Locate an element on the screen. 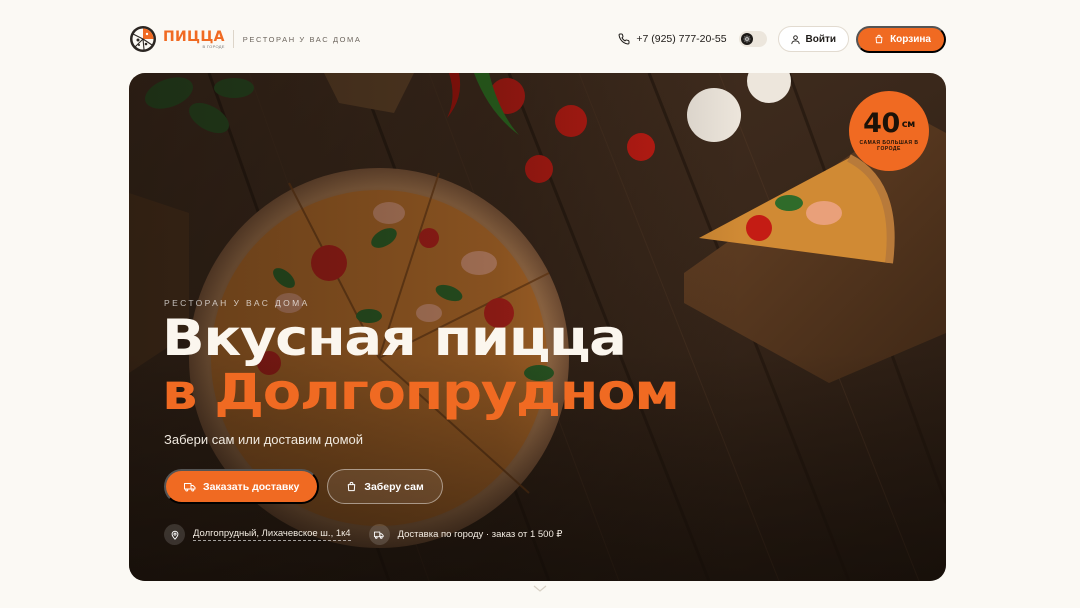 The image size is (1080, 608). header-divider is located at coordinates (233, 39).